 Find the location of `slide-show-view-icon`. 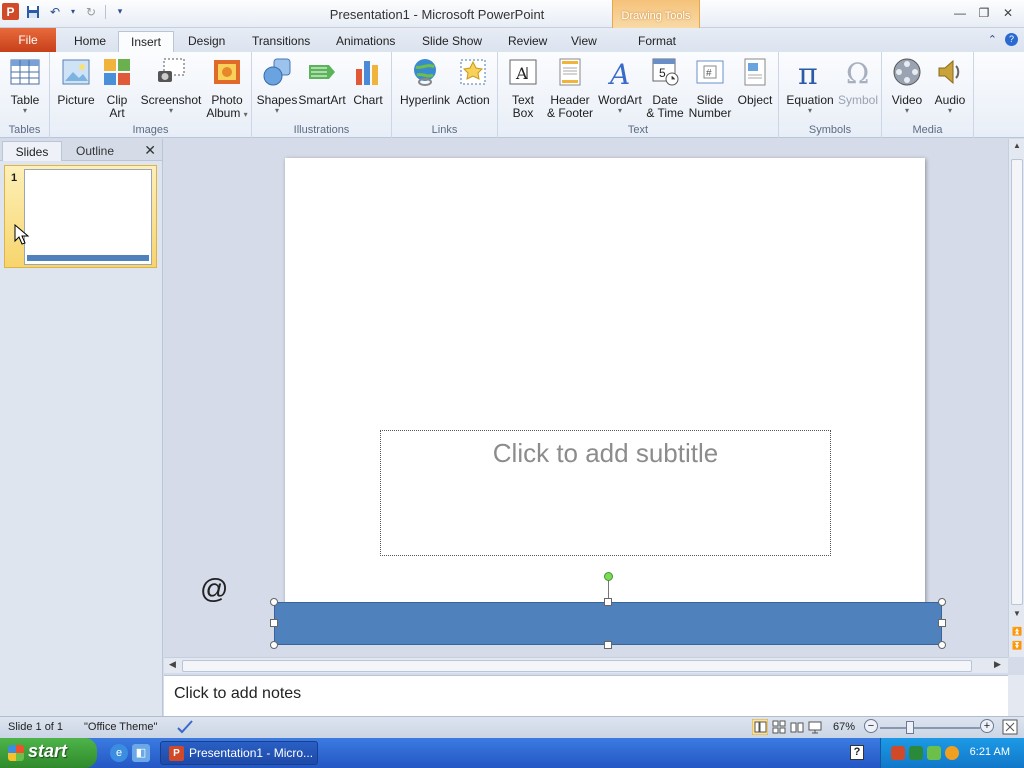

slide-show-view-icon is located at coordinates (815, 728).